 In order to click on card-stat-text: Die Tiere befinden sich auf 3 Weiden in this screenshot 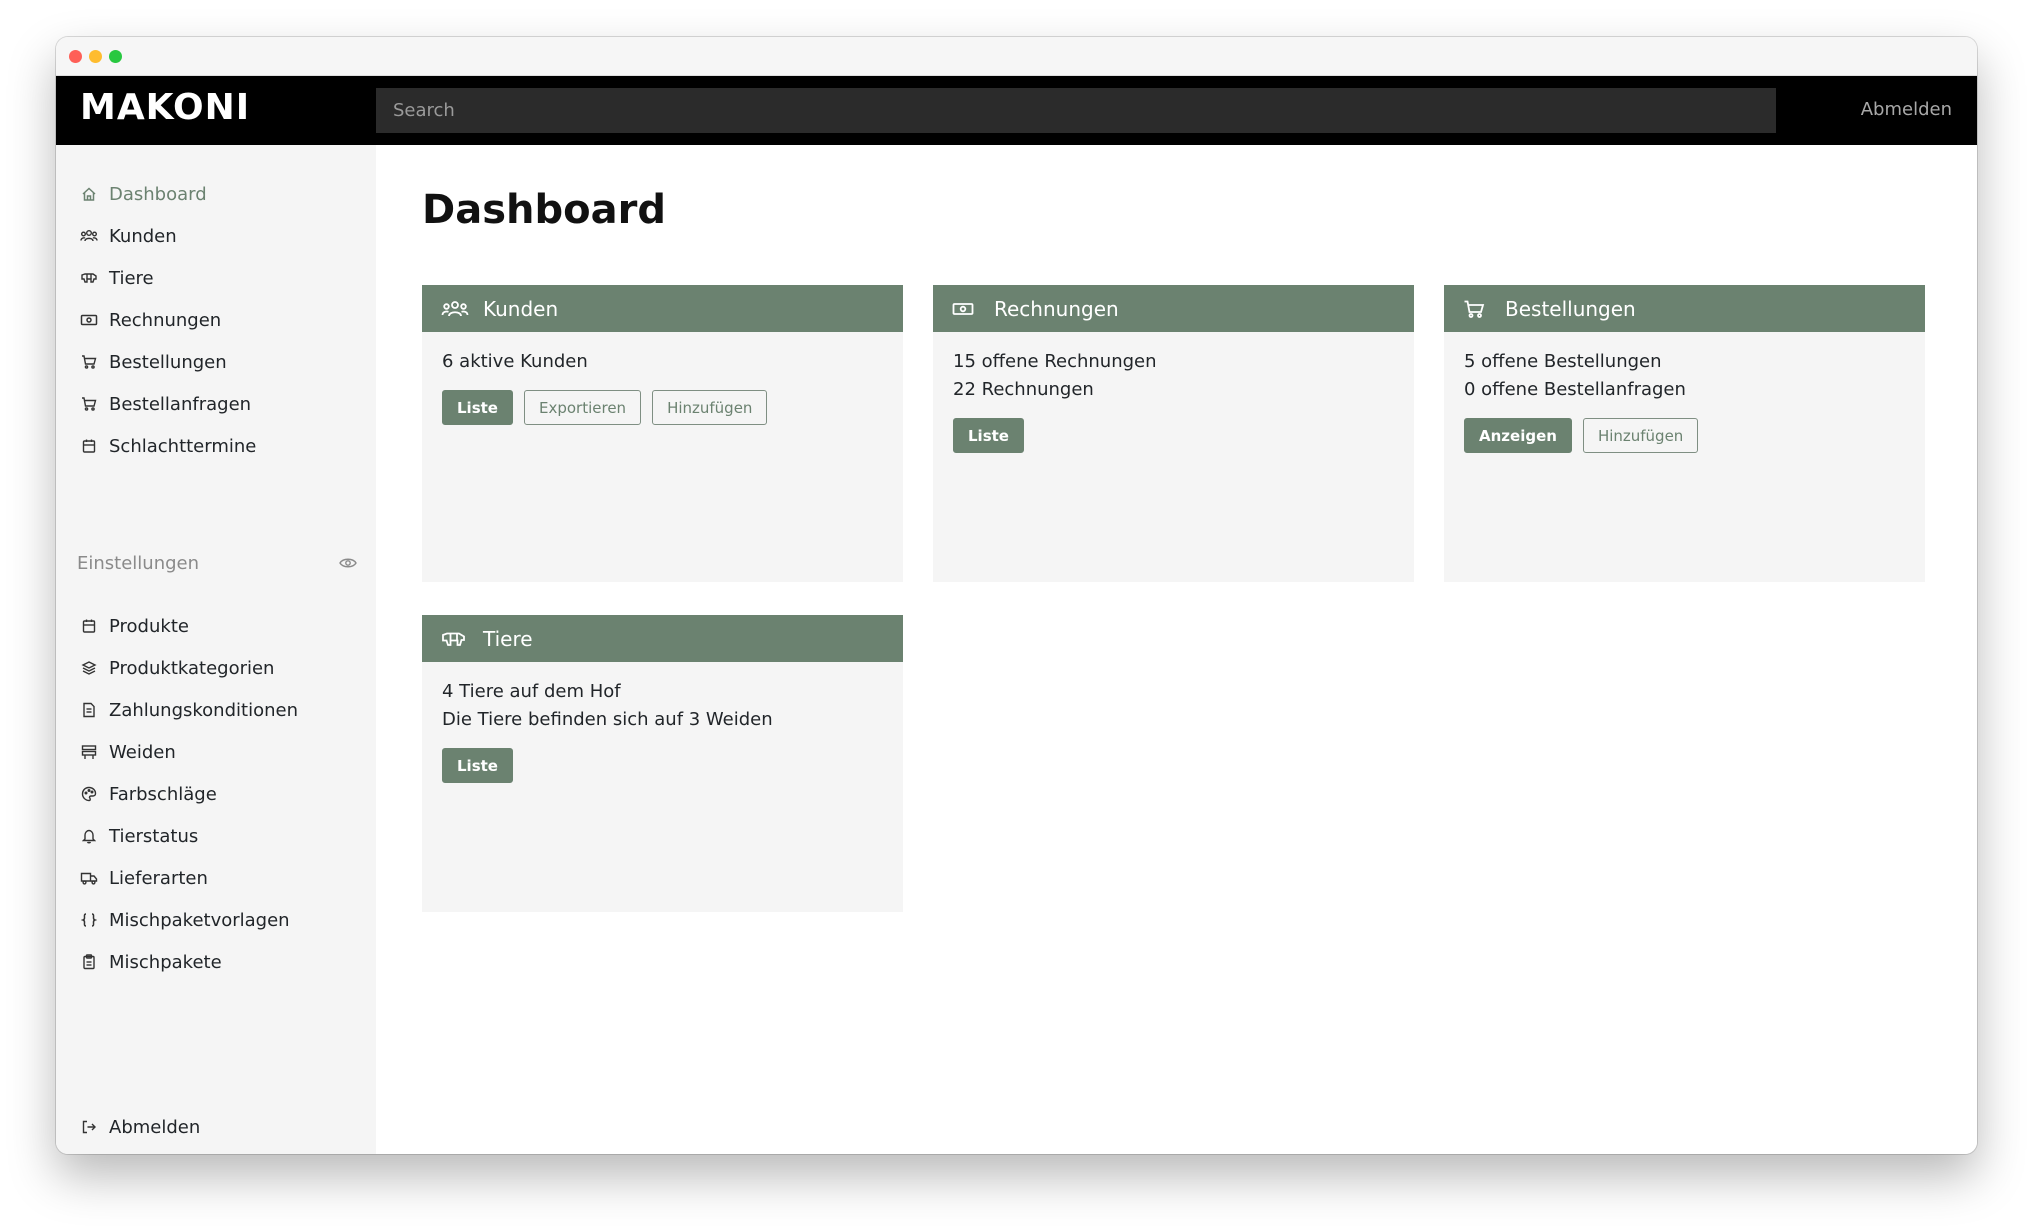, I will do `click(607, 719)`.